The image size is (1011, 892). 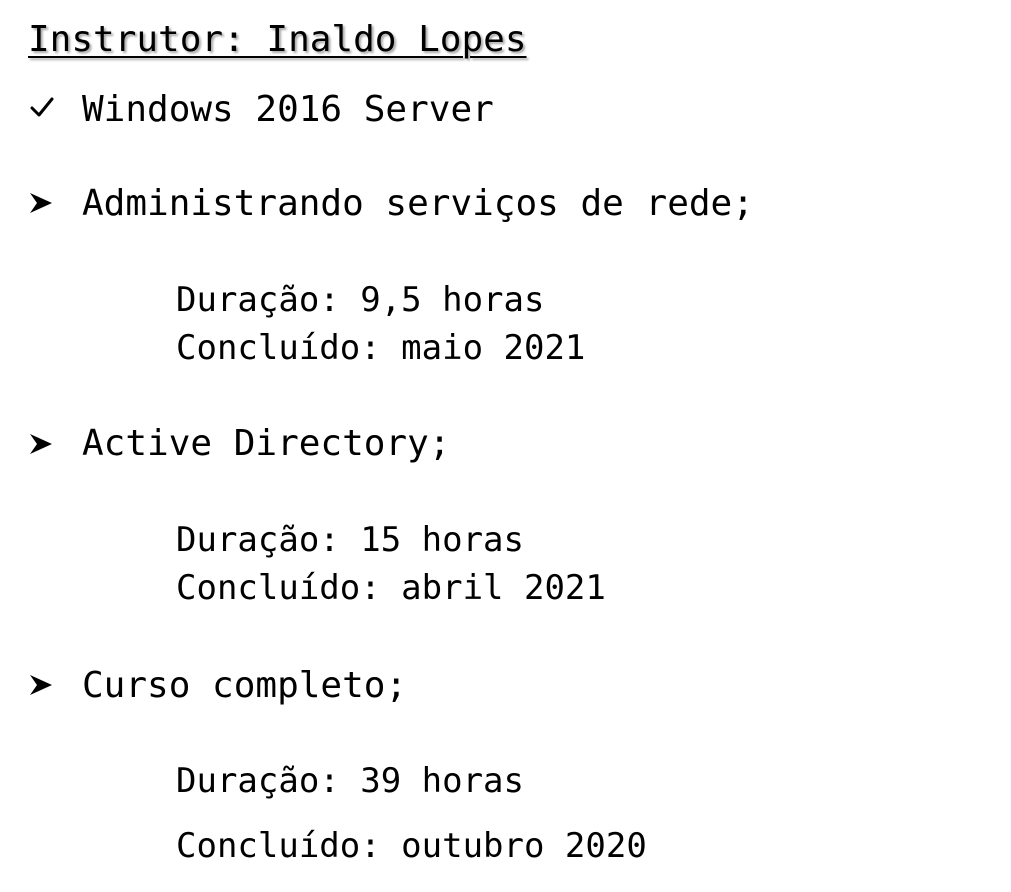 What do you see at coordinates (42, 107) in the screenshot?
I see `check-icon` at bounding box center [42, 107].